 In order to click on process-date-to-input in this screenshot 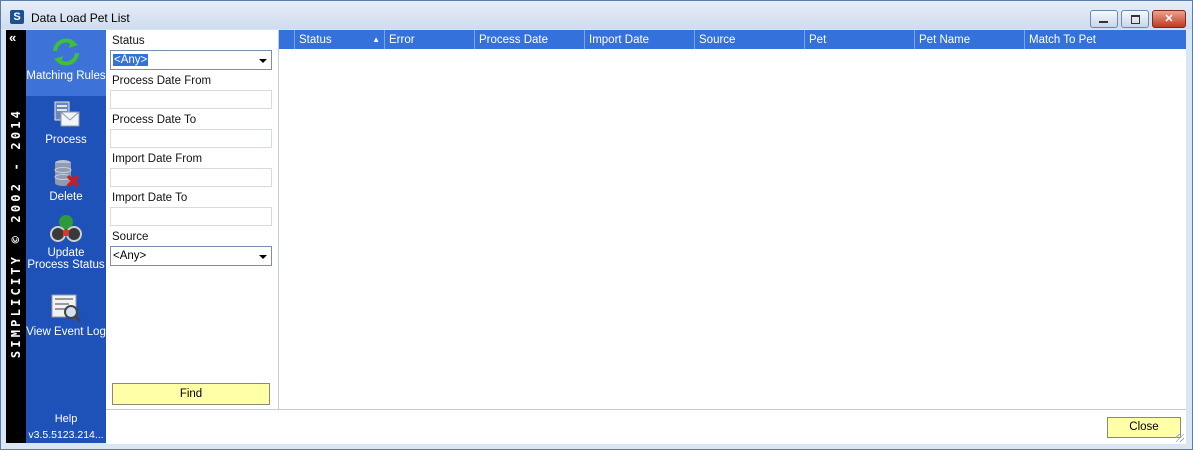, I will do `click(191, 138)`.